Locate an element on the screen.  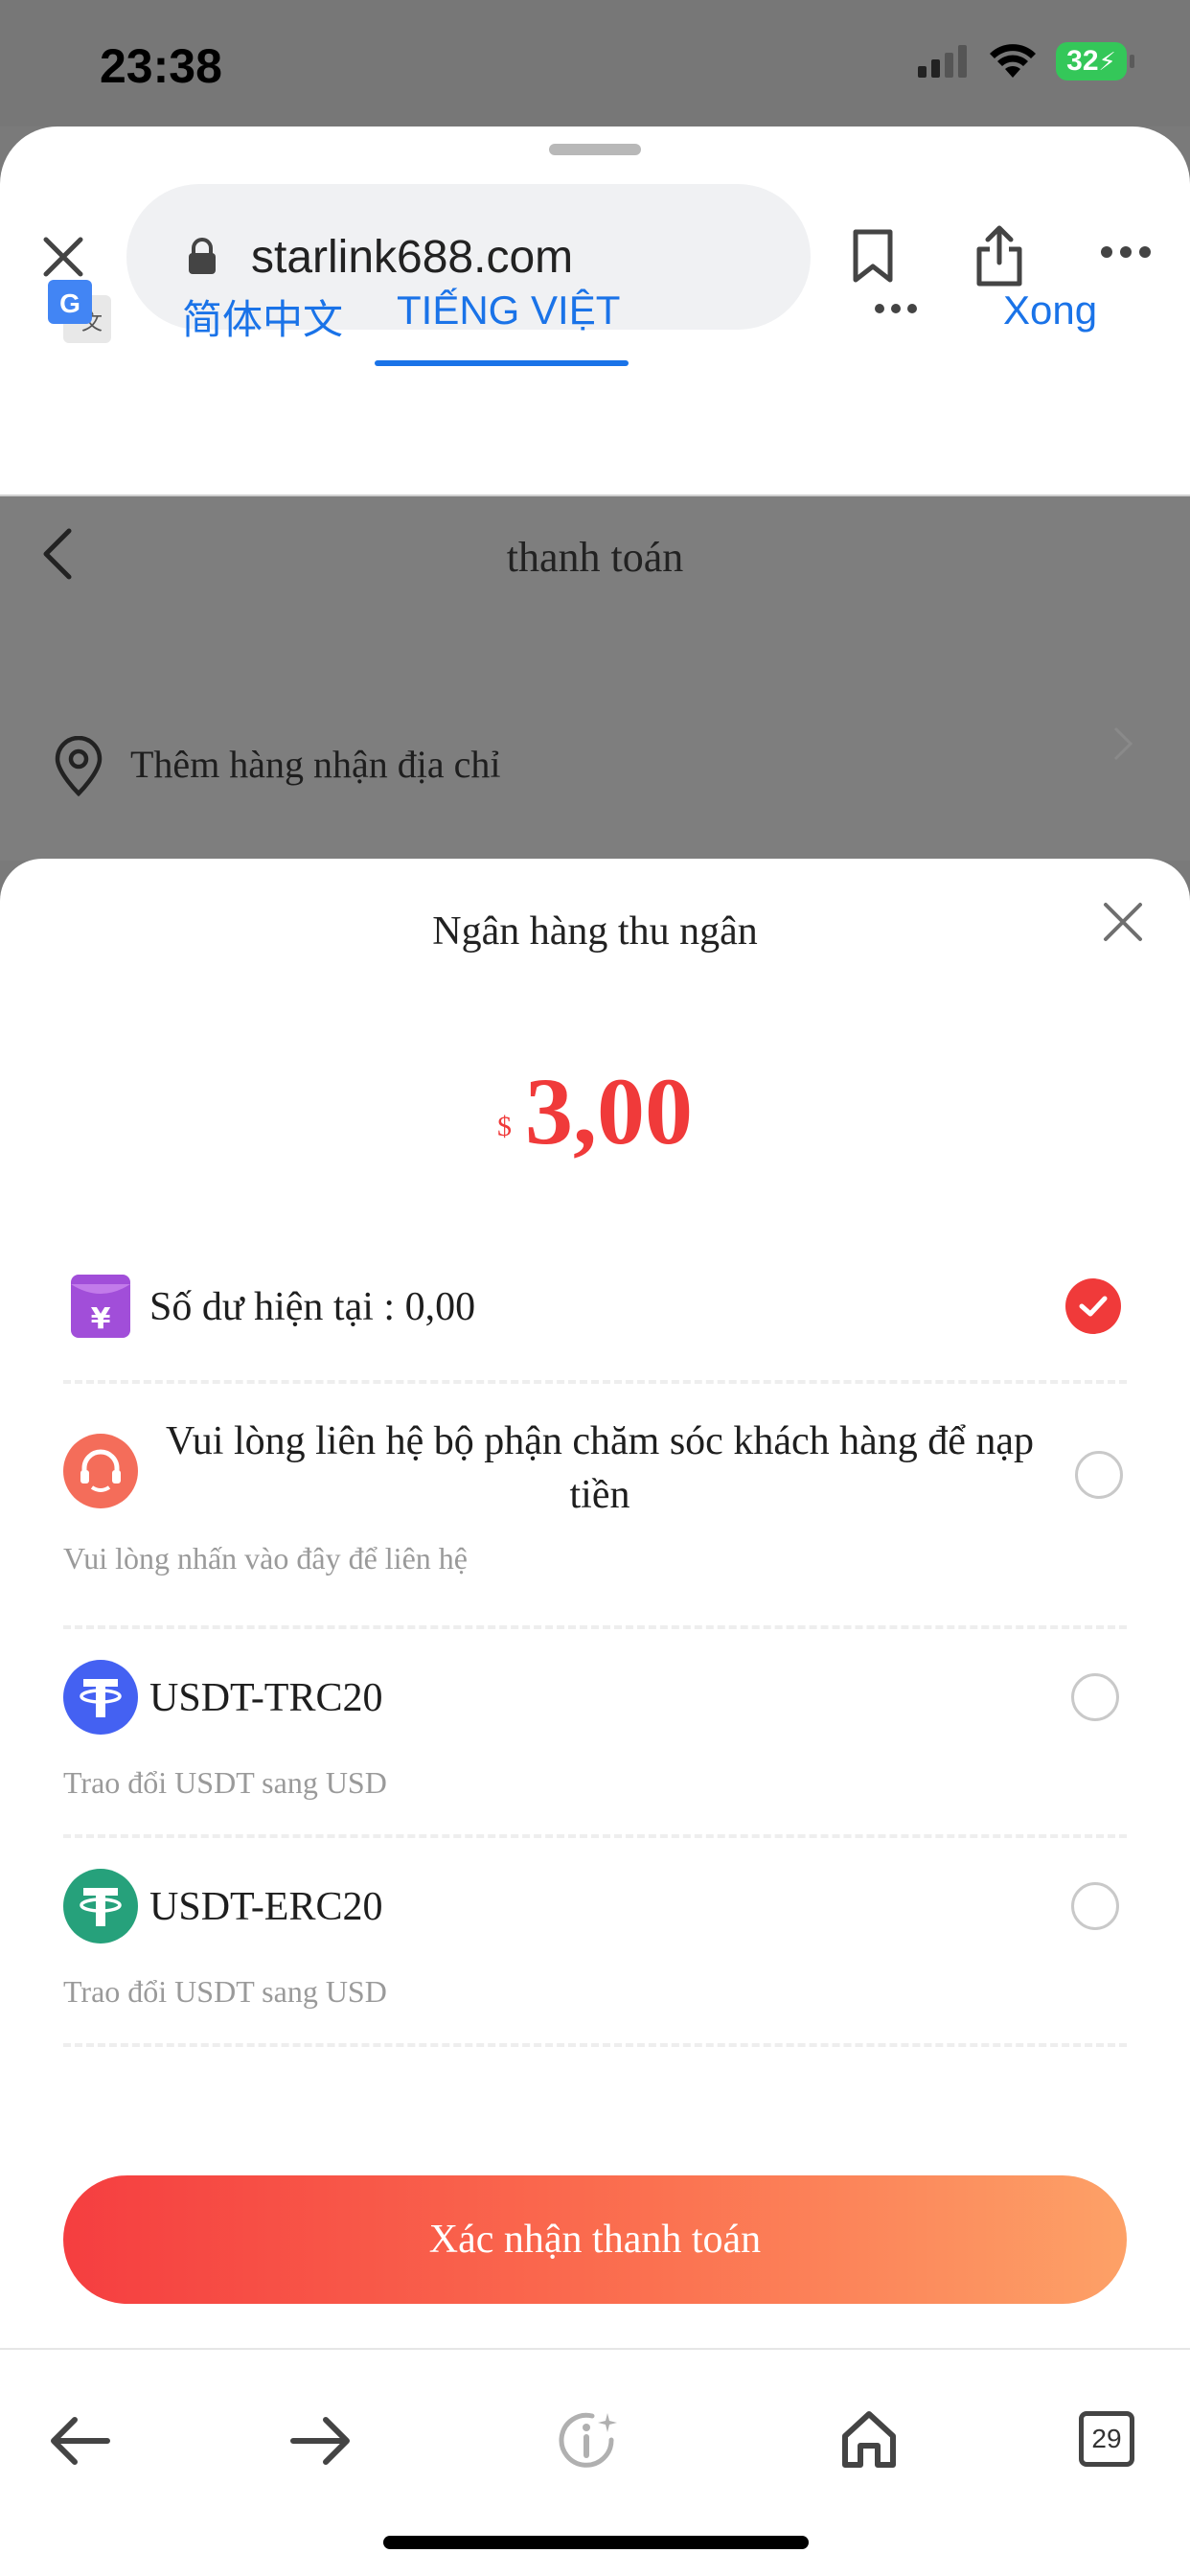
page-info-icon is located at coordinates (590, 2440).